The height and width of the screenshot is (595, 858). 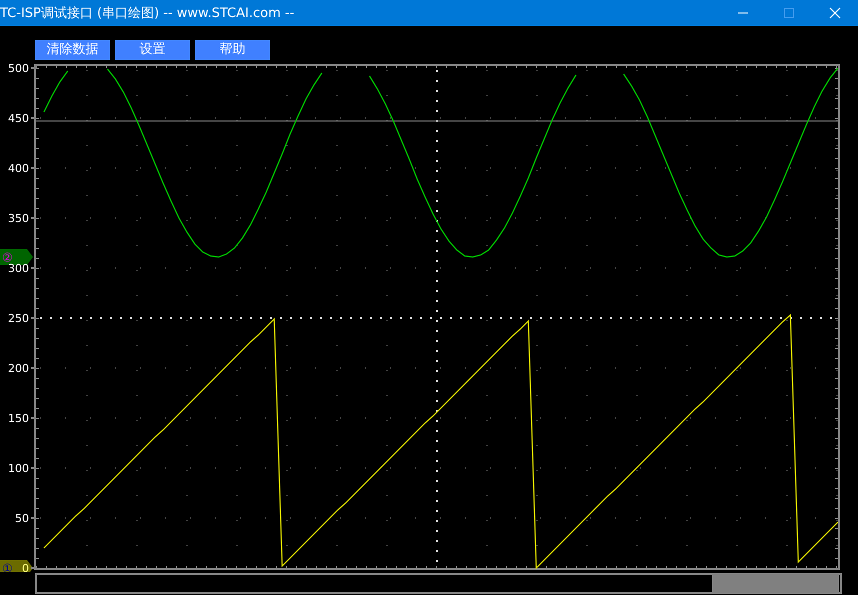 I want to click on y-axis-label: 300, so click(x=18, y=268).